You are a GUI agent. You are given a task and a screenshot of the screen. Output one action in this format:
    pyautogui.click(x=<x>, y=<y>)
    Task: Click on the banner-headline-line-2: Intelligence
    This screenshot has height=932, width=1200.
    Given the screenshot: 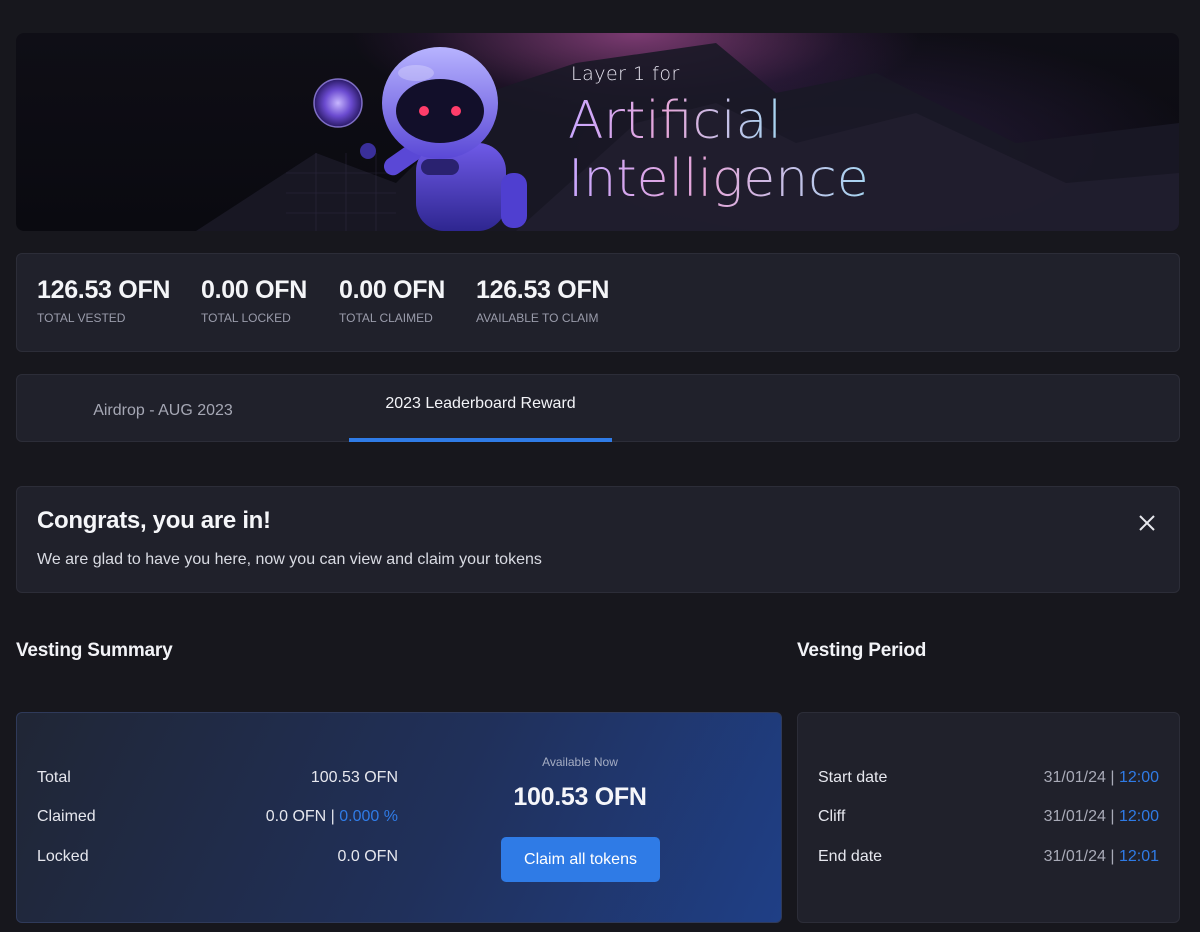 What is the action you would take?
    pyautogui.click(x=718, y=179)
    